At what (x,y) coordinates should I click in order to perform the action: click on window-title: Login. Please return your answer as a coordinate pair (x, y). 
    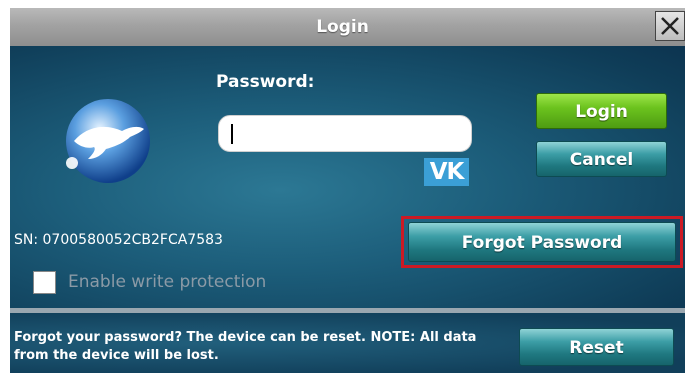
    Looking at the image, I should click on (342, 27).